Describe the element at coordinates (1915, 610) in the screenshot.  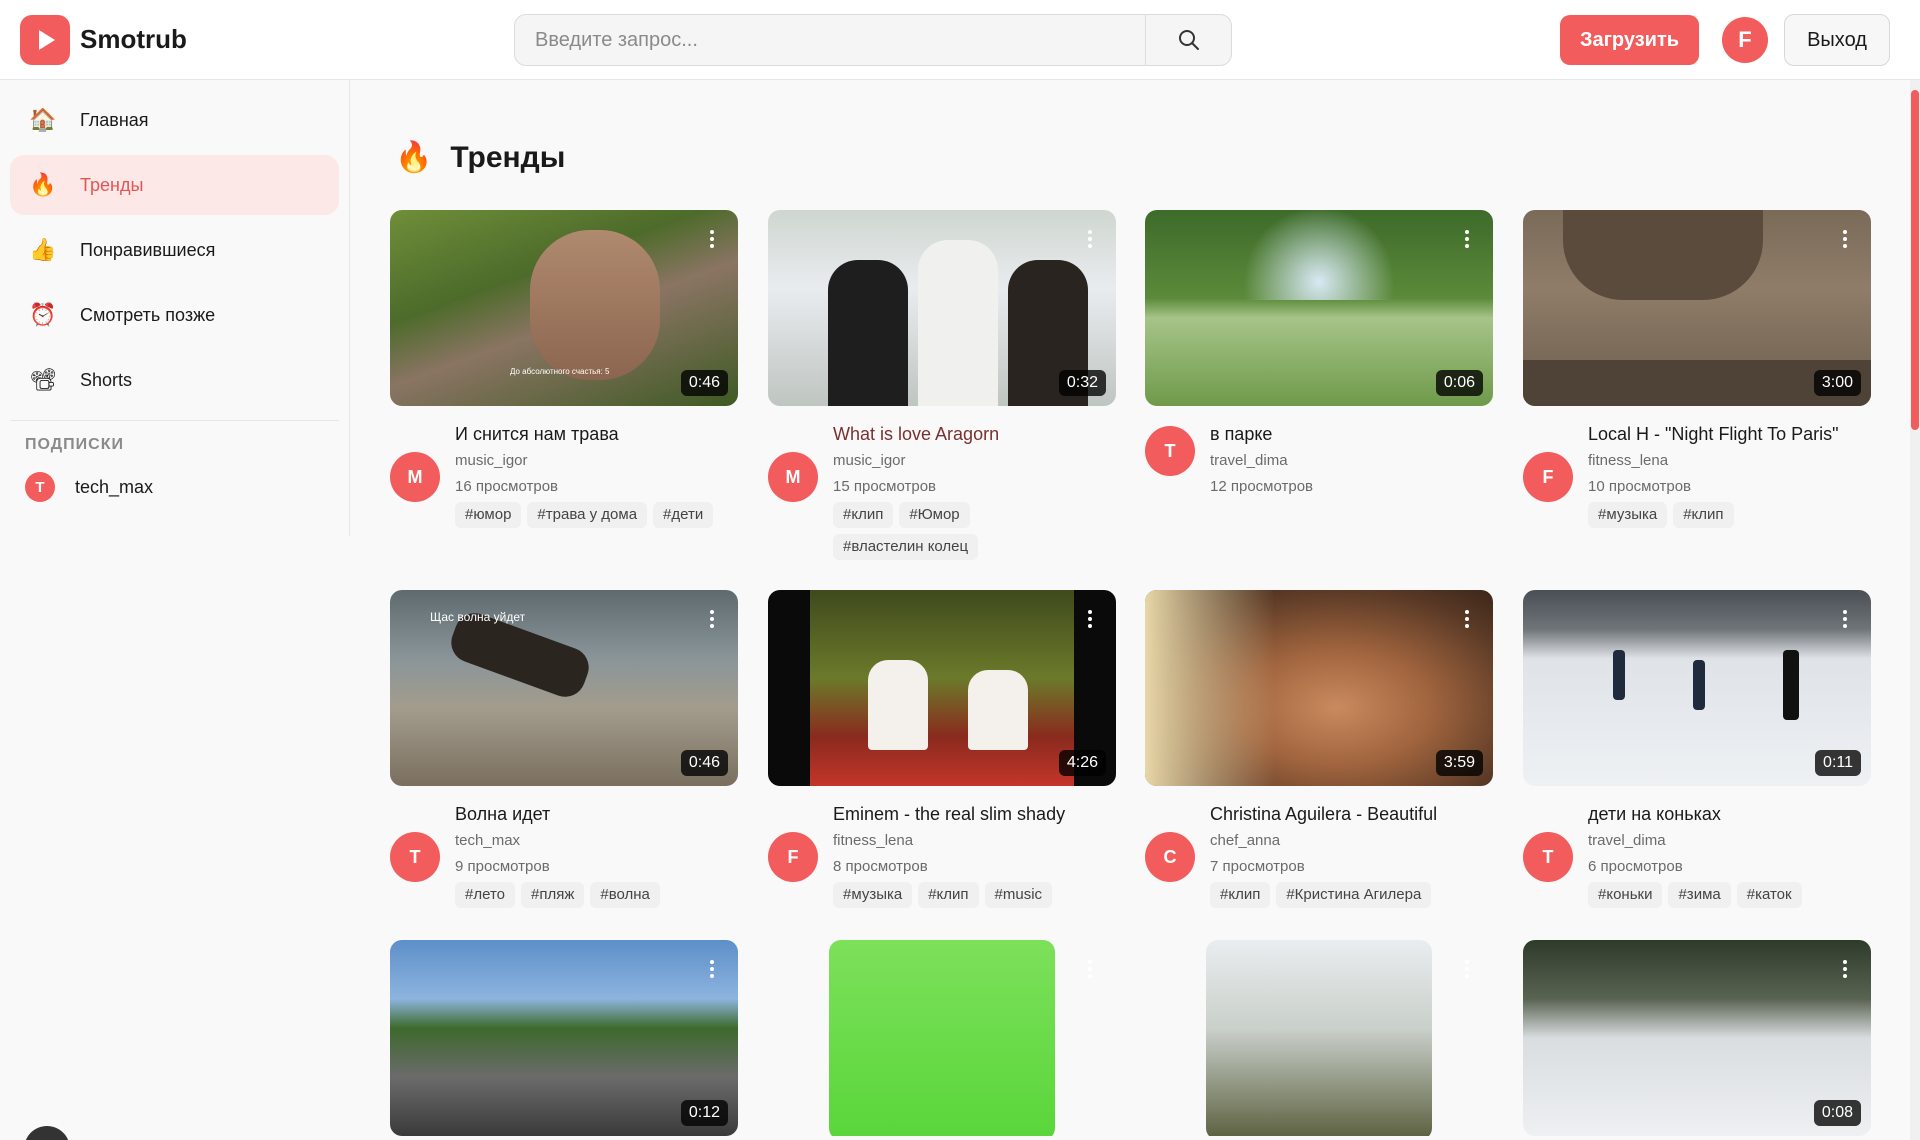
I see `scrollbar` at that location.